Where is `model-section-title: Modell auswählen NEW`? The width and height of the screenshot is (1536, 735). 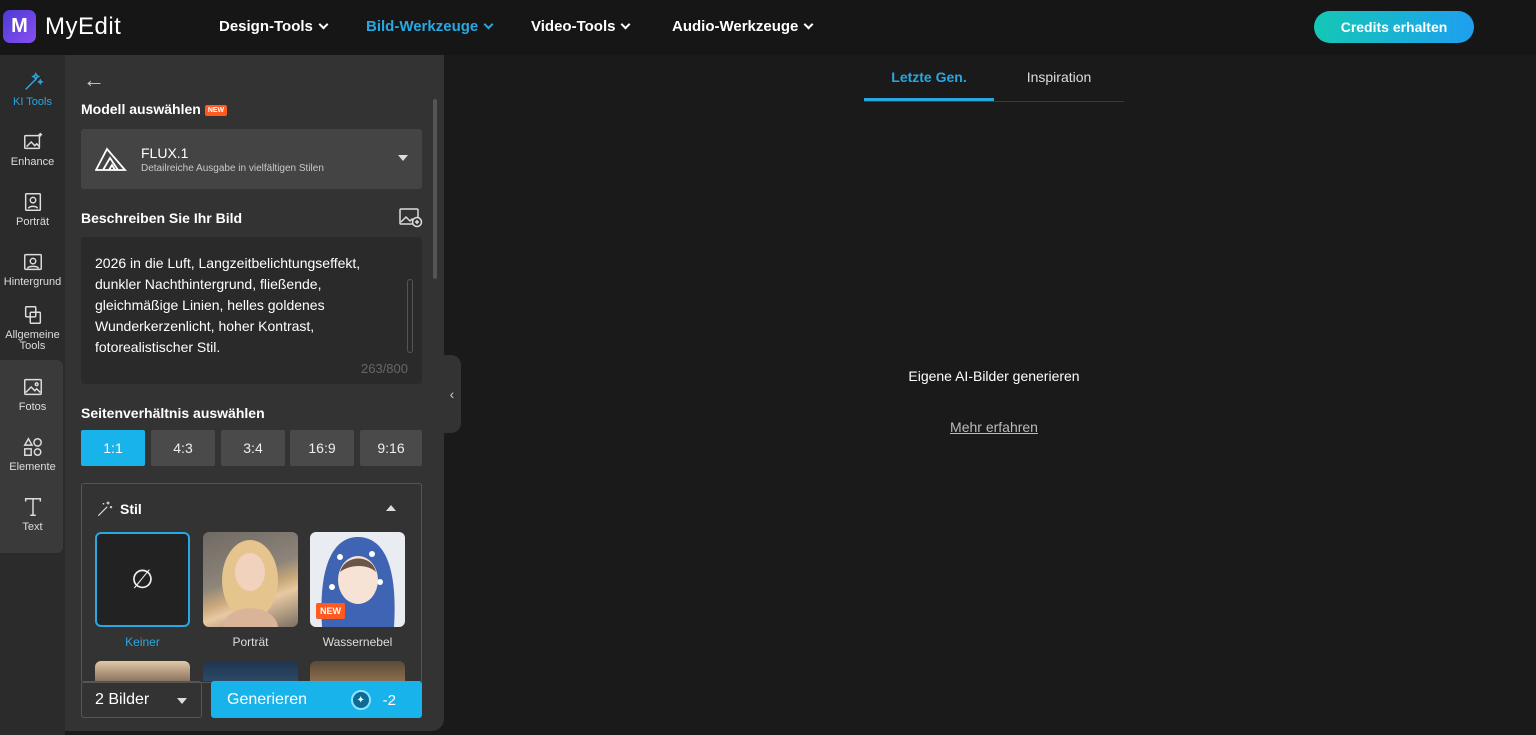
model-section-title: Modell auswählen NEW is located at coordinates (154, 109).